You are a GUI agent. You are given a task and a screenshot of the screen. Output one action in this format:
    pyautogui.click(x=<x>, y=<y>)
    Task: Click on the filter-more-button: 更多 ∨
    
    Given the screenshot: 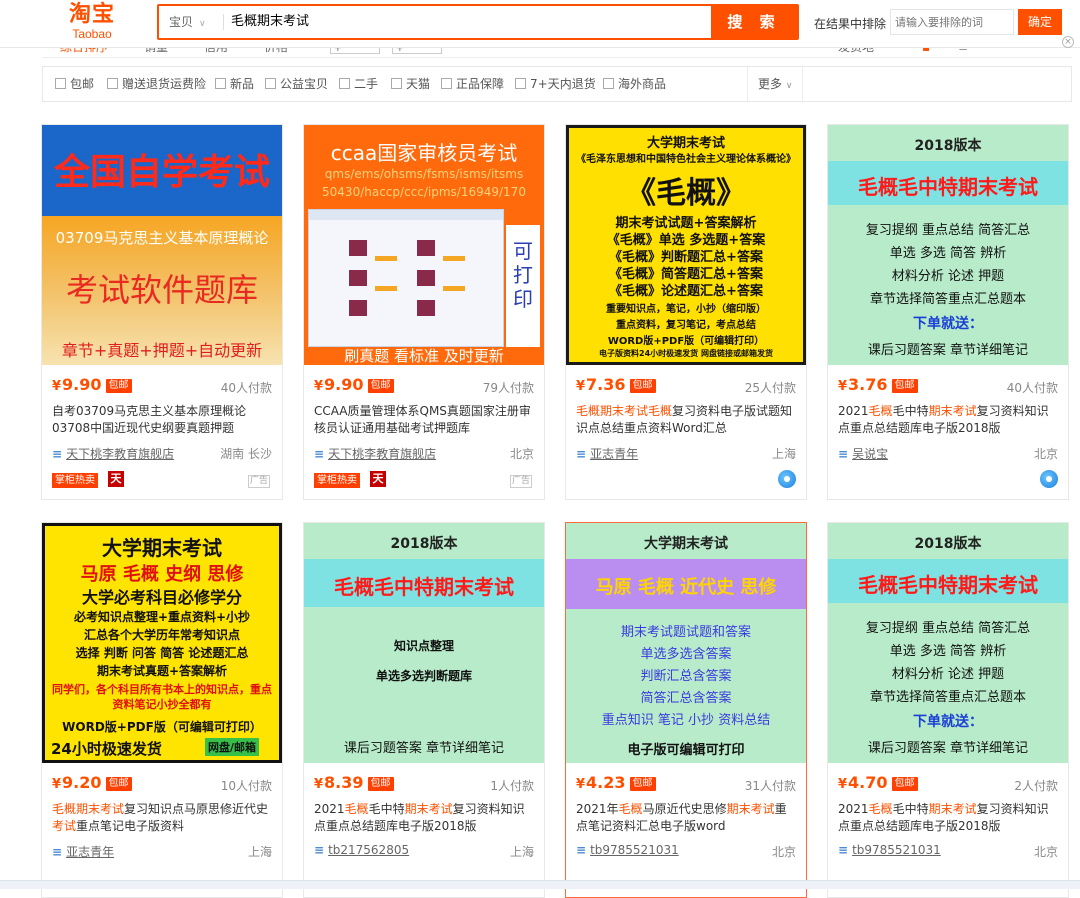 What is the action you would take?
    pyautogui.click(x=775, y=84)
    